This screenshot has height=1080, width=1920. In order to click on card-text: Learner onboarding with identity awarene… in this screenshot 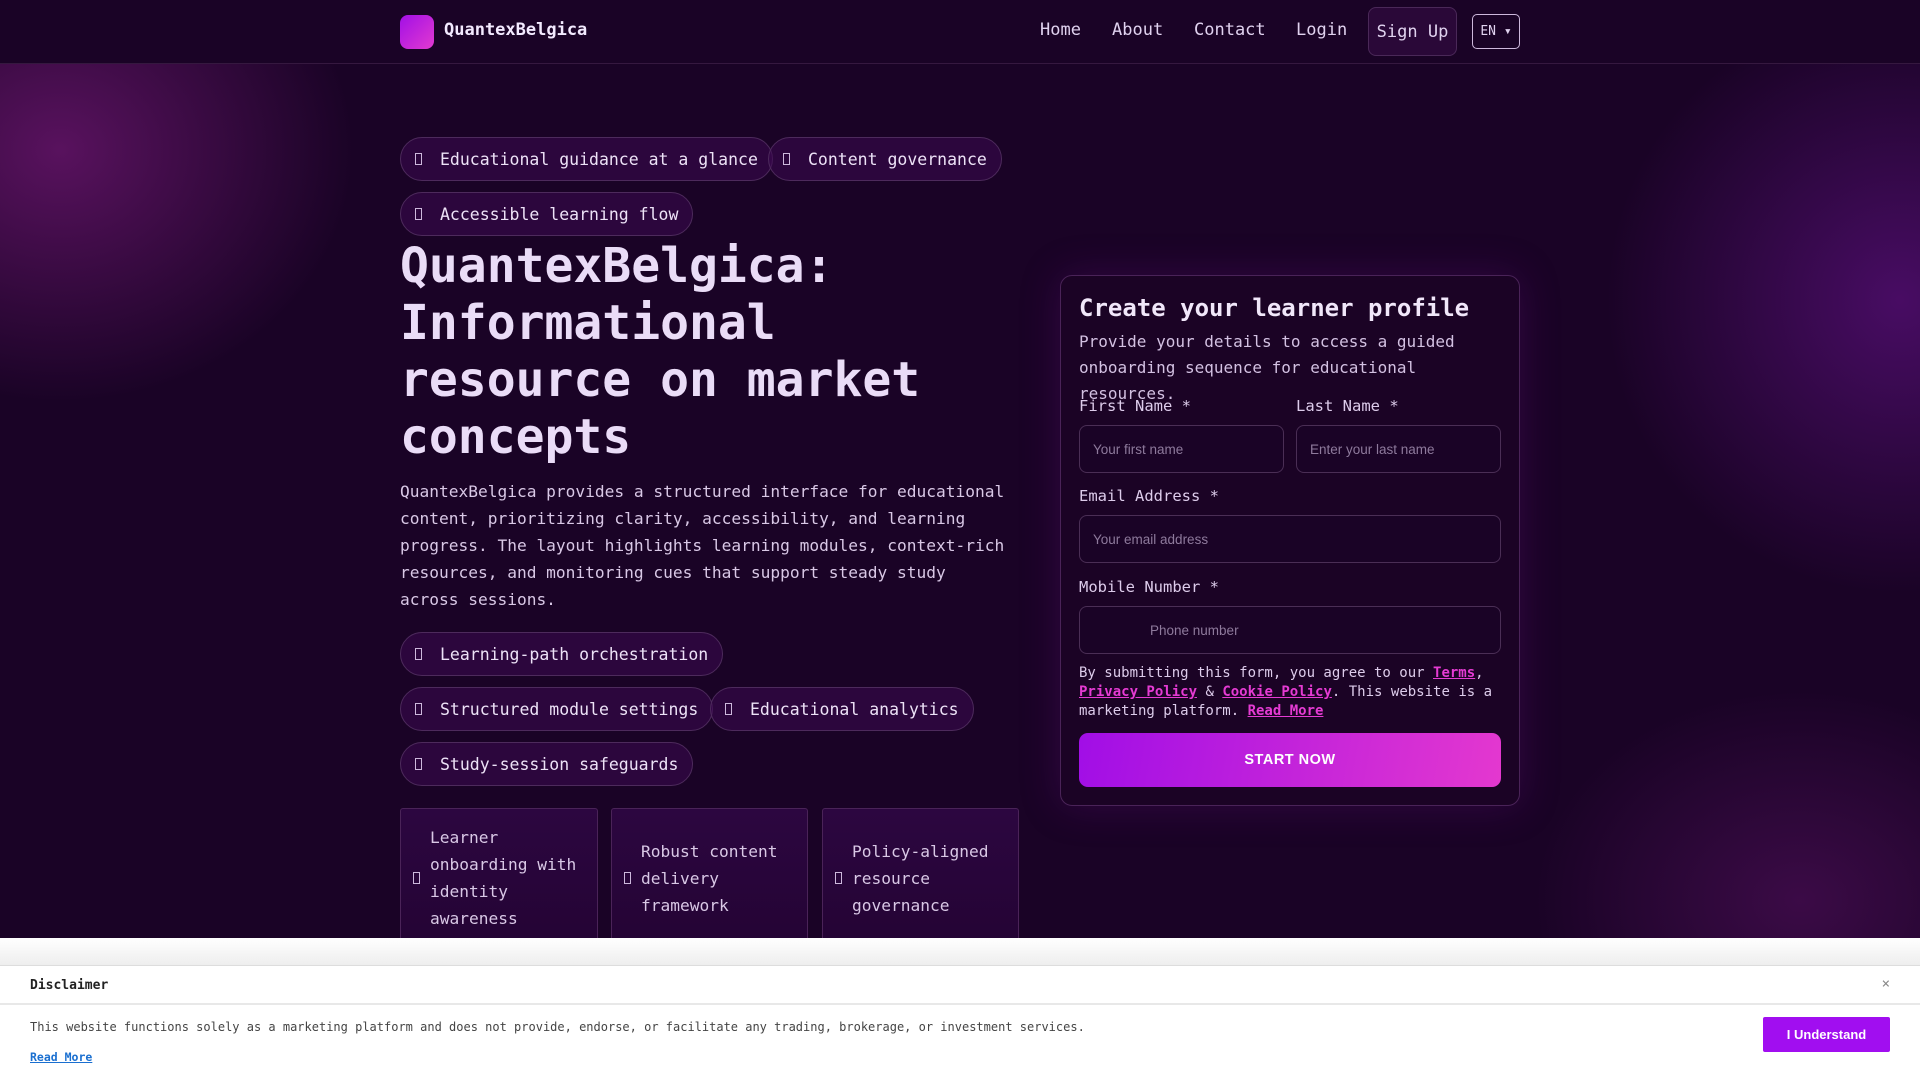, I will do `click(503, 878)`.